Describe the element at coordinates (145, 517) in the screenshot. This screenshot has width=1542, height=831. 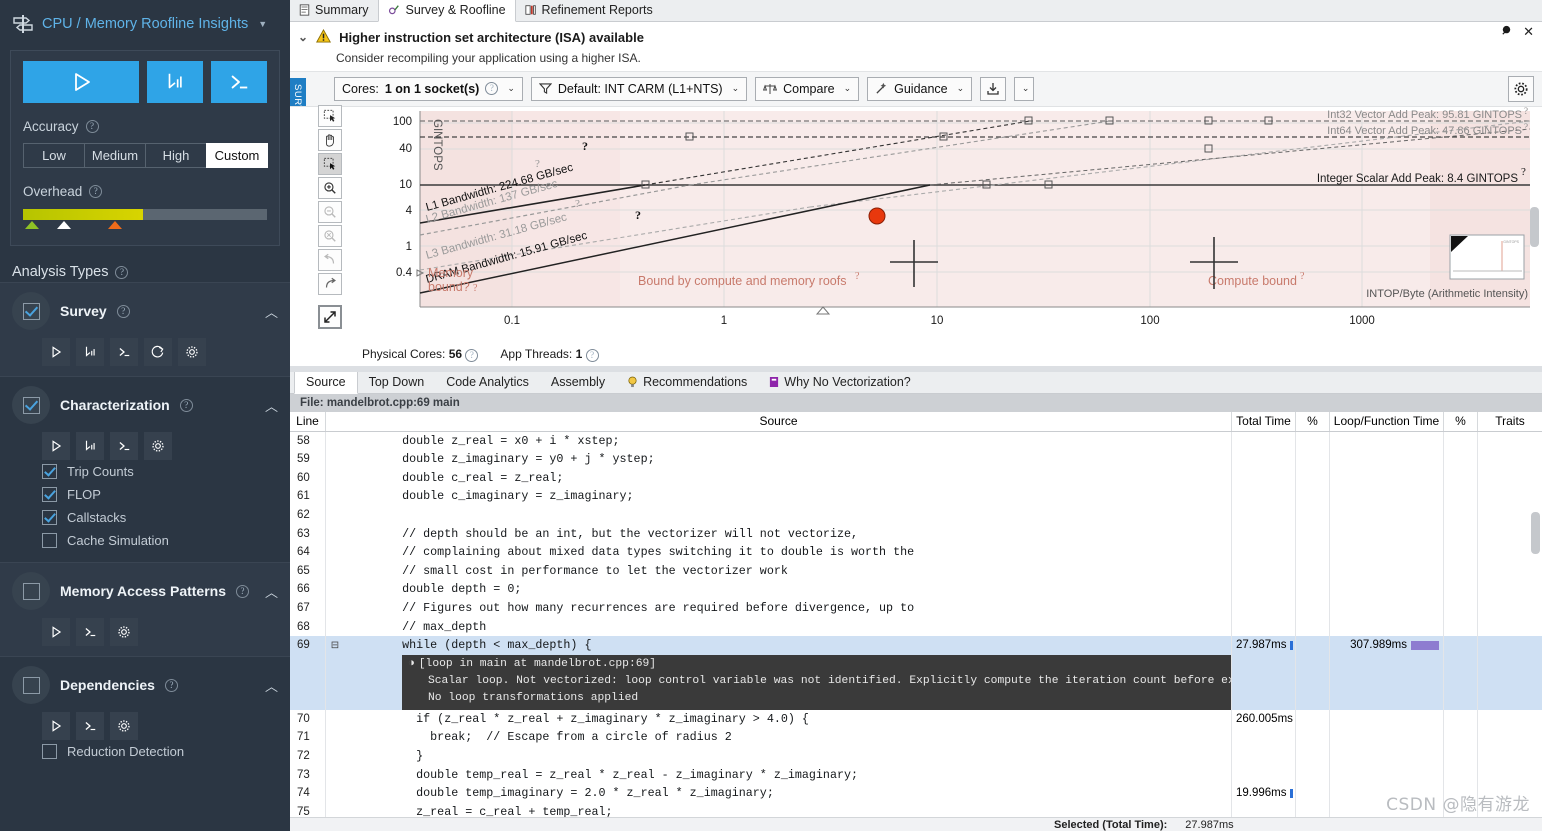
I see `suboption-callstacks: Callstacks` at that location.